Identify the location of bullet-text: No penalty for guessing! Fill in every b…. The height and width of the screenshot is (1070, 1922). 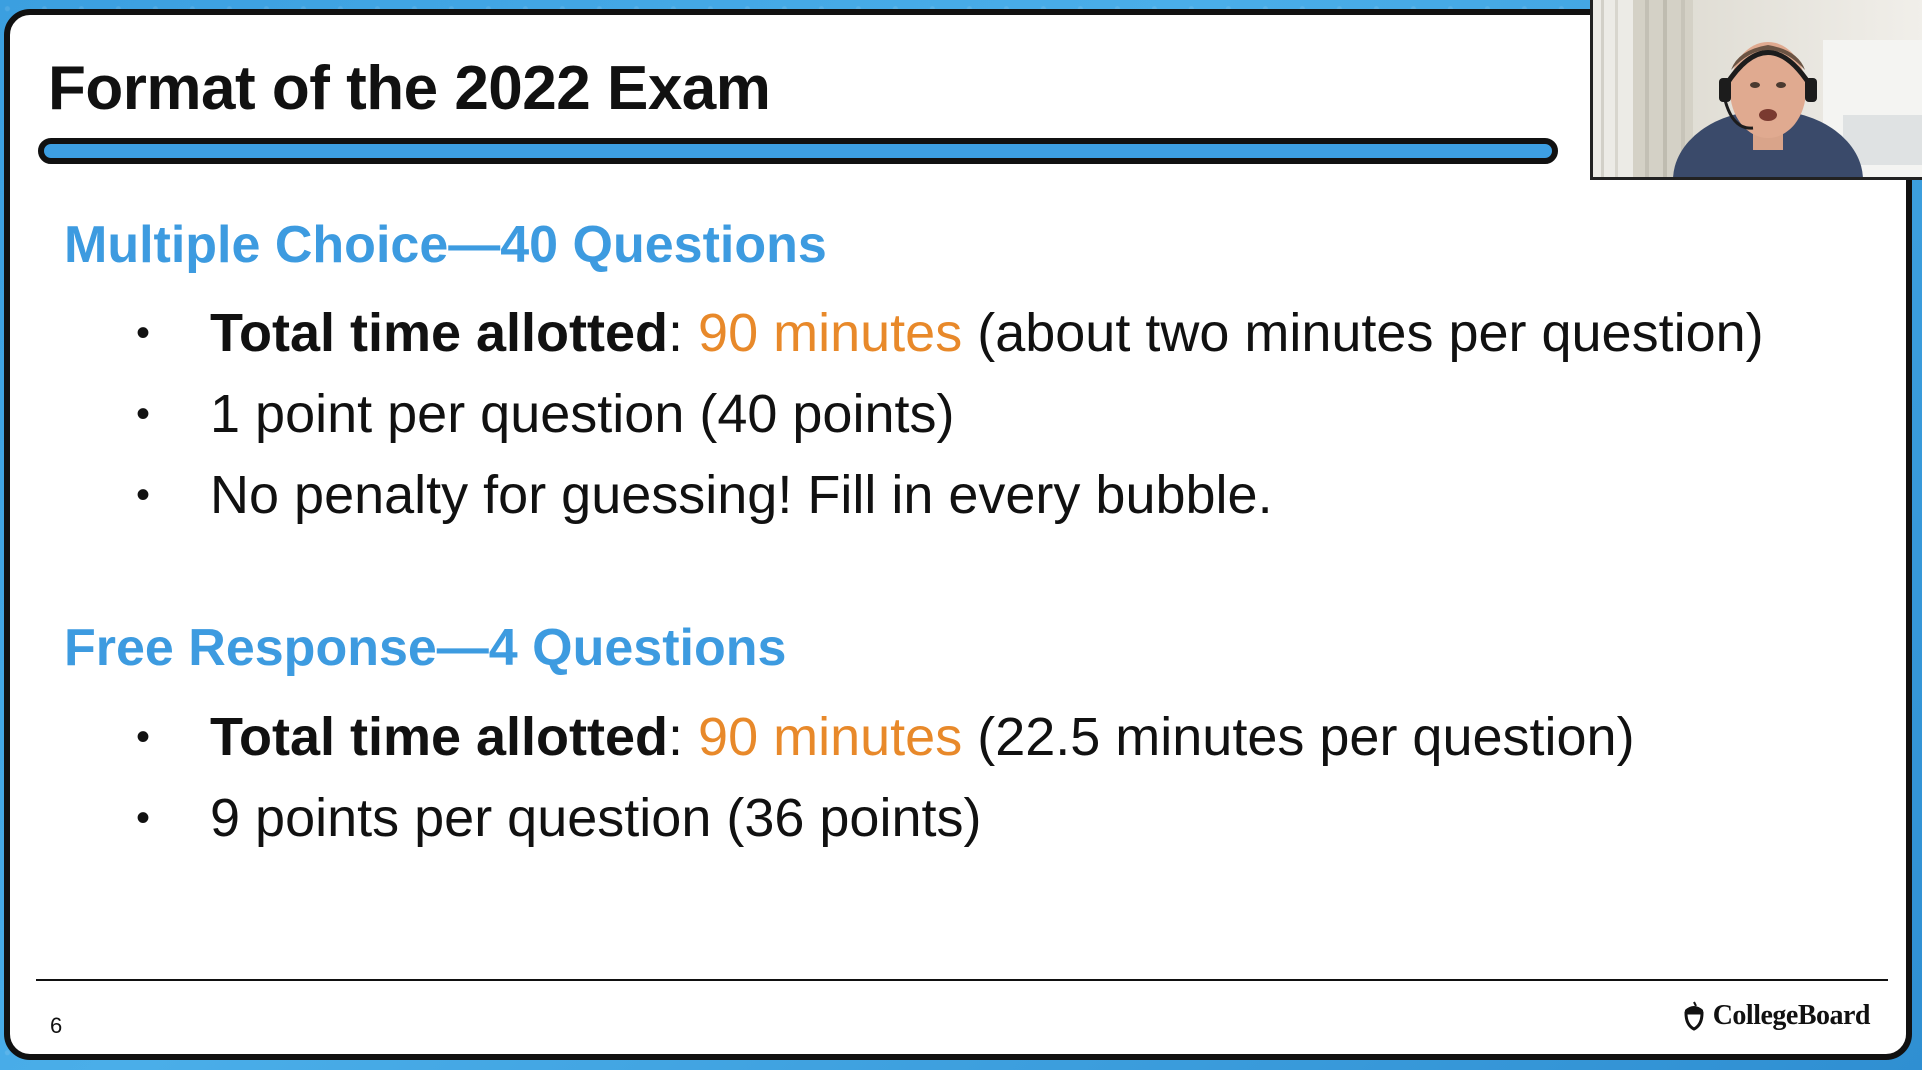
(741, 495).